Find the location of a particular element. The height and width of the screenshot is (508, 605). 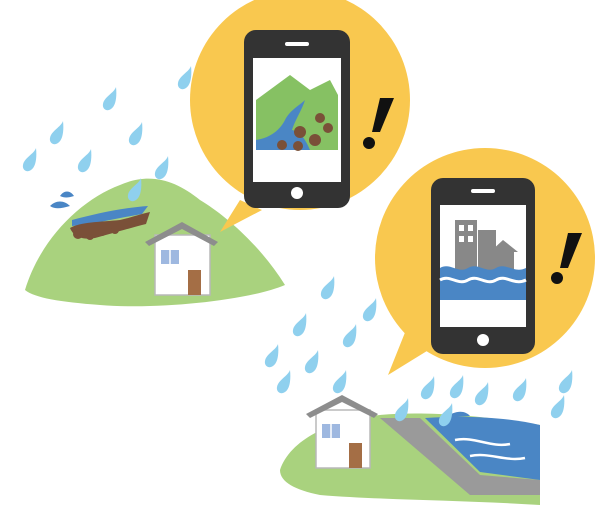

flood-scene is located at coordinates (410, 450).